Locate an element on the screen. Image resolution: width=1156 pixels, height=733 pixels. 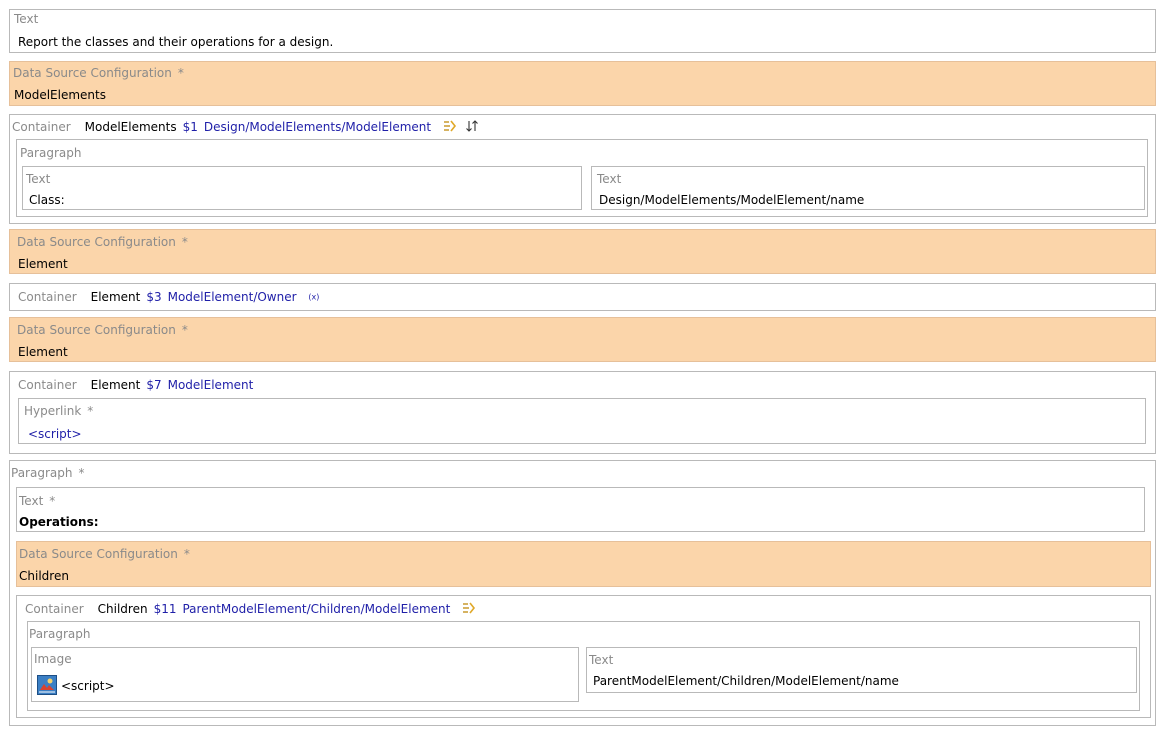
hyperlink-value: <script> is located at coordinates (55, 434).